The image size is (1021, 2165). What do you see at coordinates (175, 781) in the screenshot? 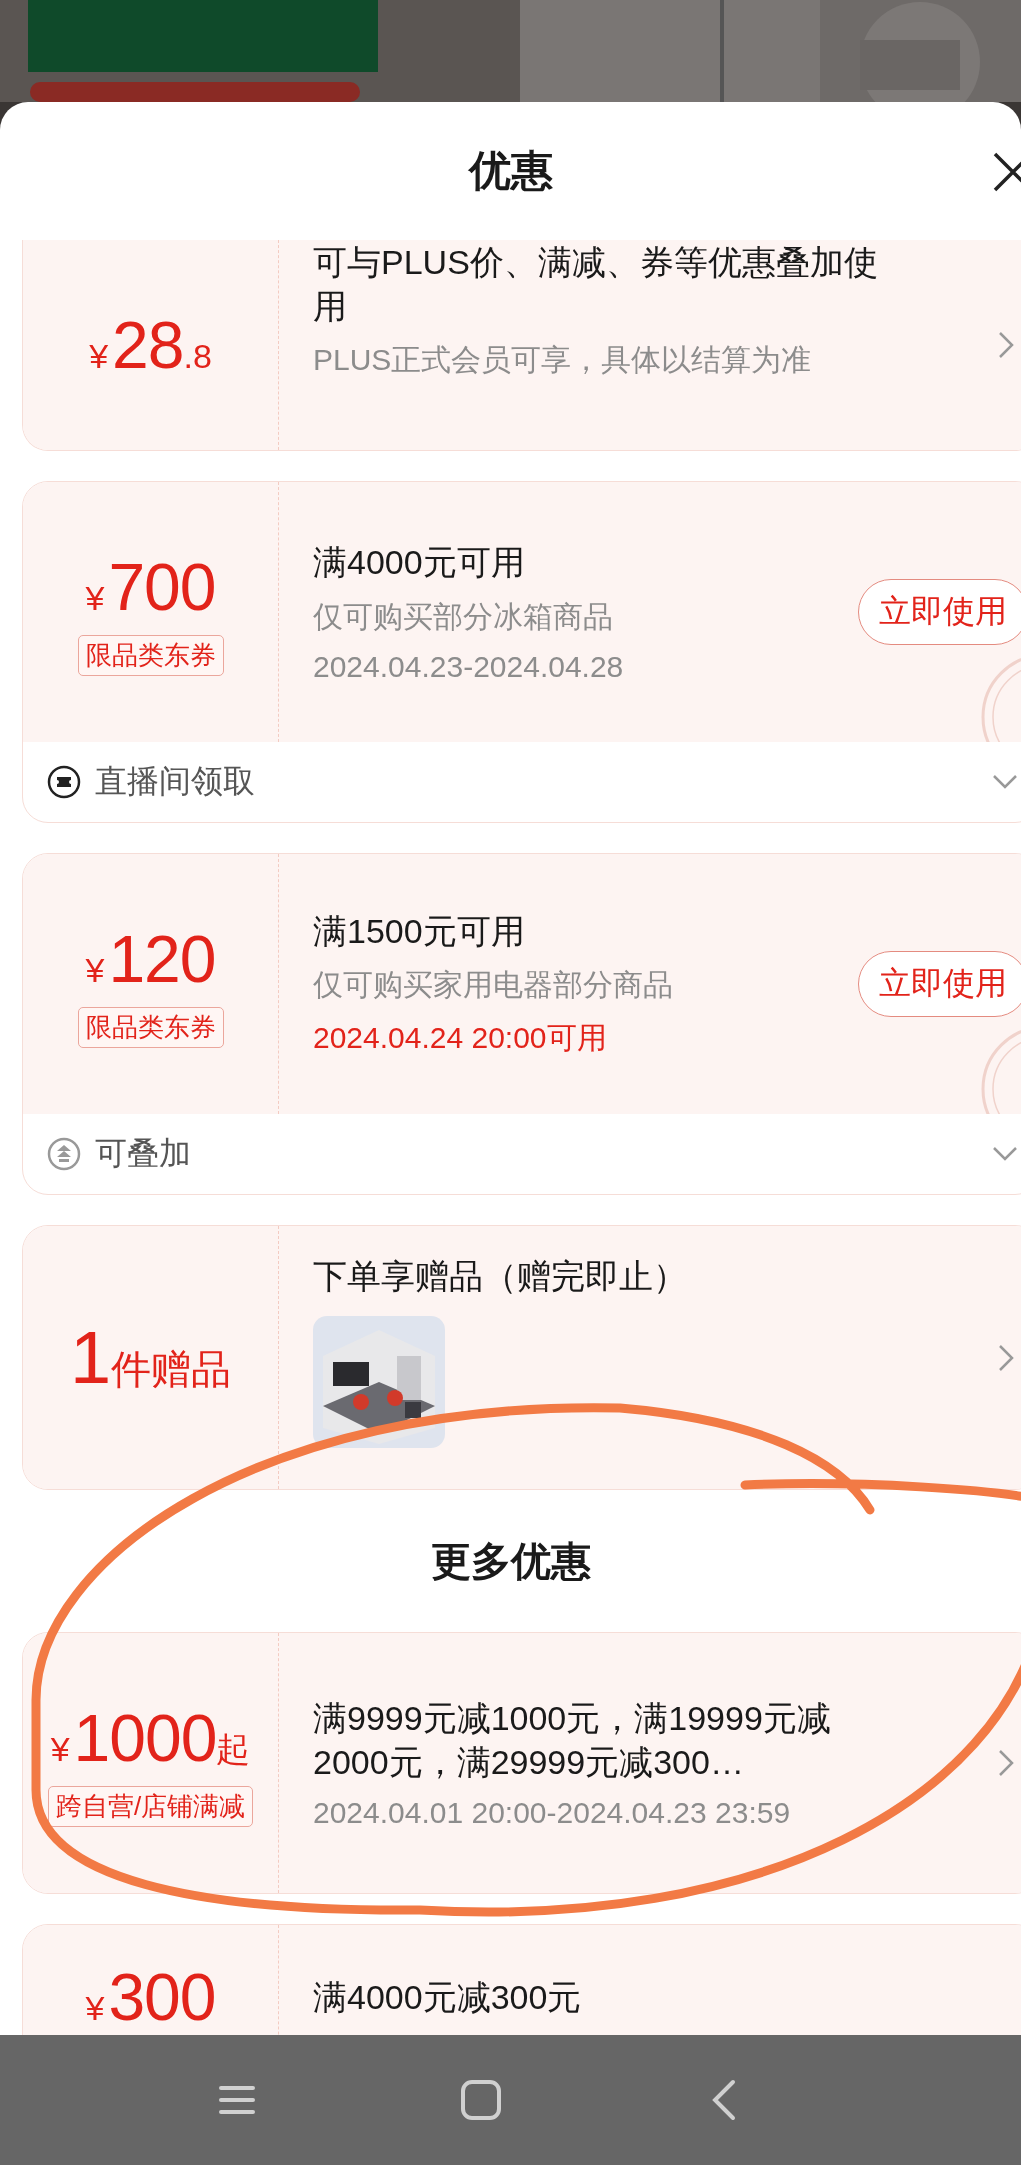
I see `footer-label: 直播间领取` at bounding box center [175, 781].